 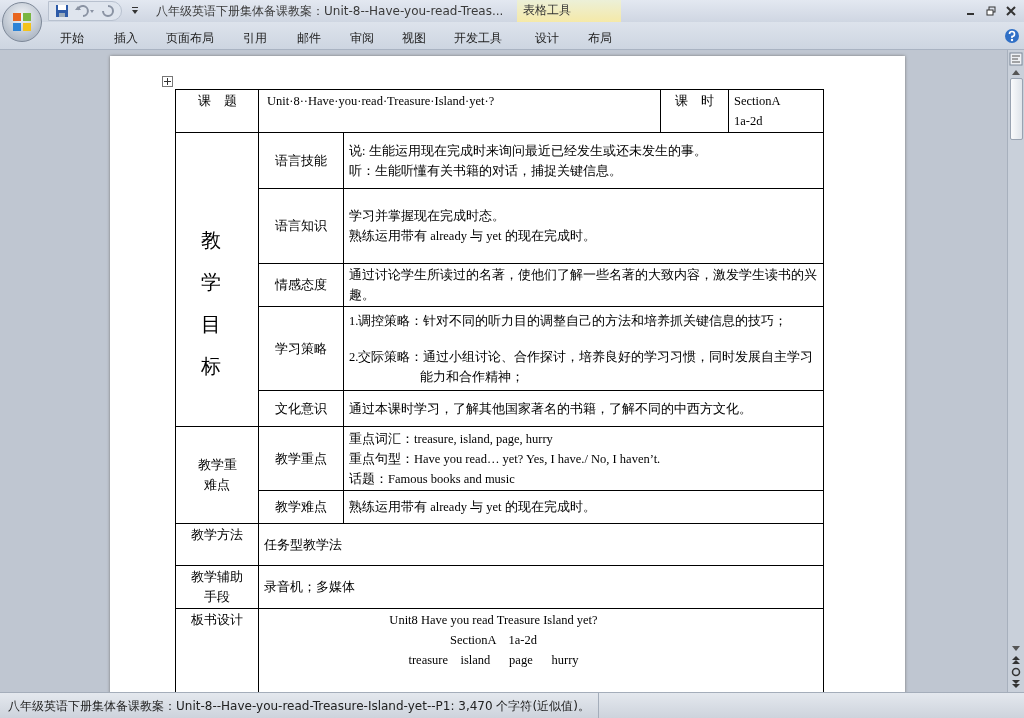 What do you see at coordinates (301, 161) in the screenshot?
I see `row-label: 语言技能` at bounding box center [301, 161].